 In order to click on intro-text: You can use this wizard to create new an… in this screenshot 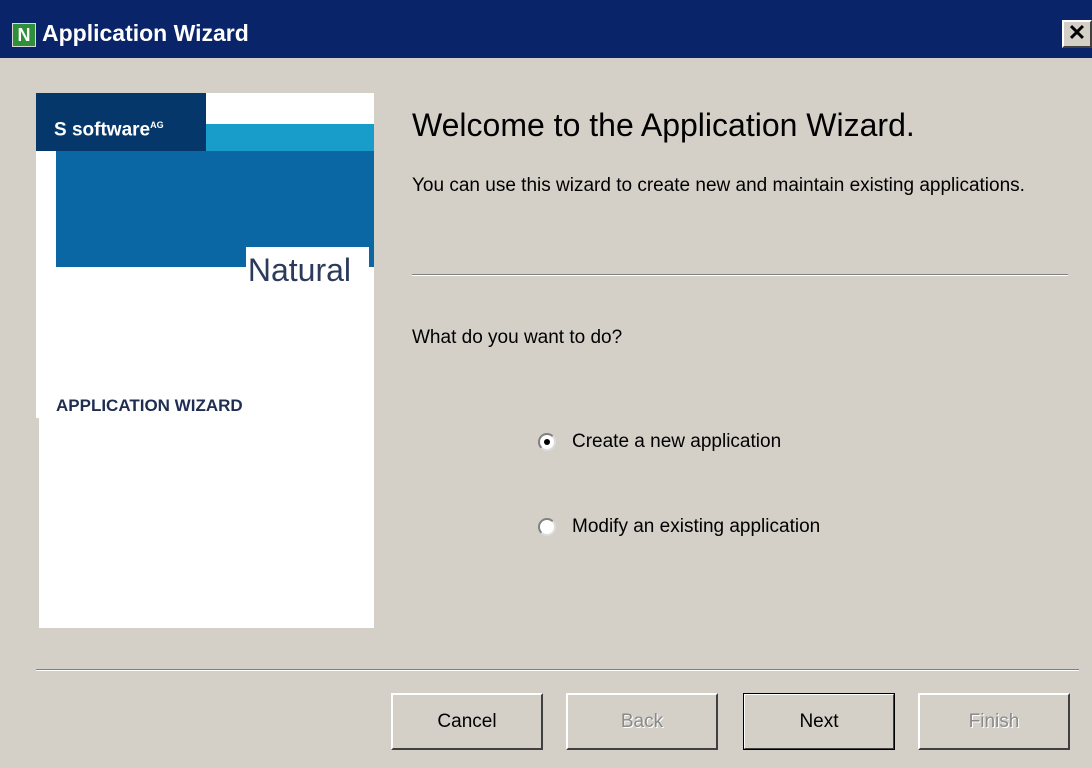, I will do `click(718, 185)`.